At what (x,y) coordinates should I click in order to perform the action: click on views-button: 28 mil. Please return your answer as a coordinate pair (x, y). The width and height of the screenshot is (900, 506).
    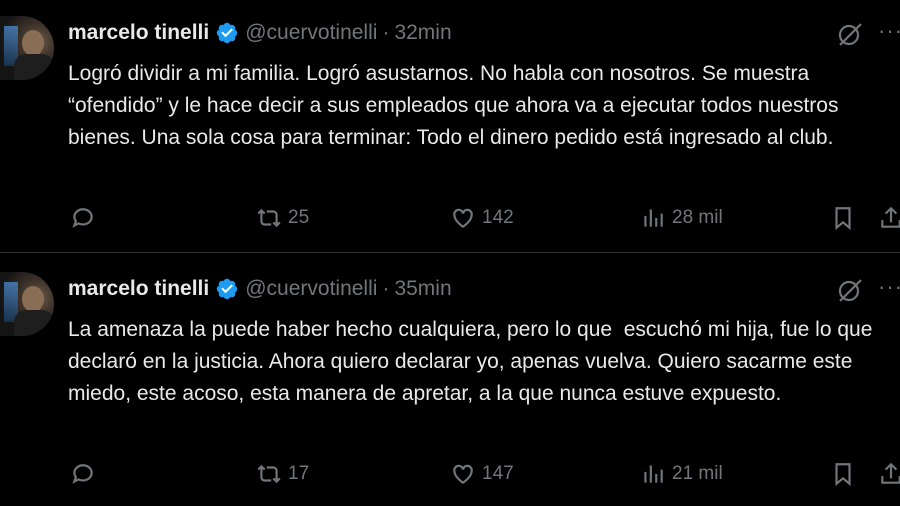
    Looking at the image, I should click on (681, 218).